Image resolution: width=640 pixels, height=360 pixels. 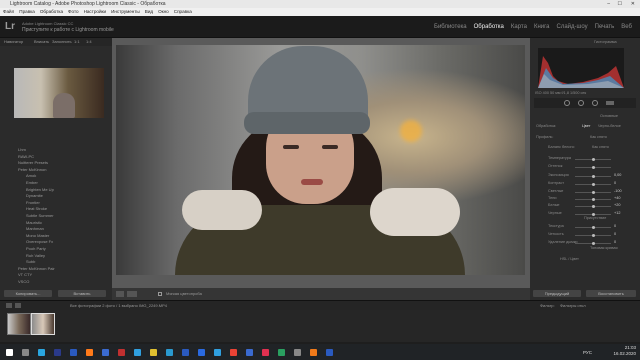 I want to click on preset-item: Peter McKinnon, so click(x=32, y=169).